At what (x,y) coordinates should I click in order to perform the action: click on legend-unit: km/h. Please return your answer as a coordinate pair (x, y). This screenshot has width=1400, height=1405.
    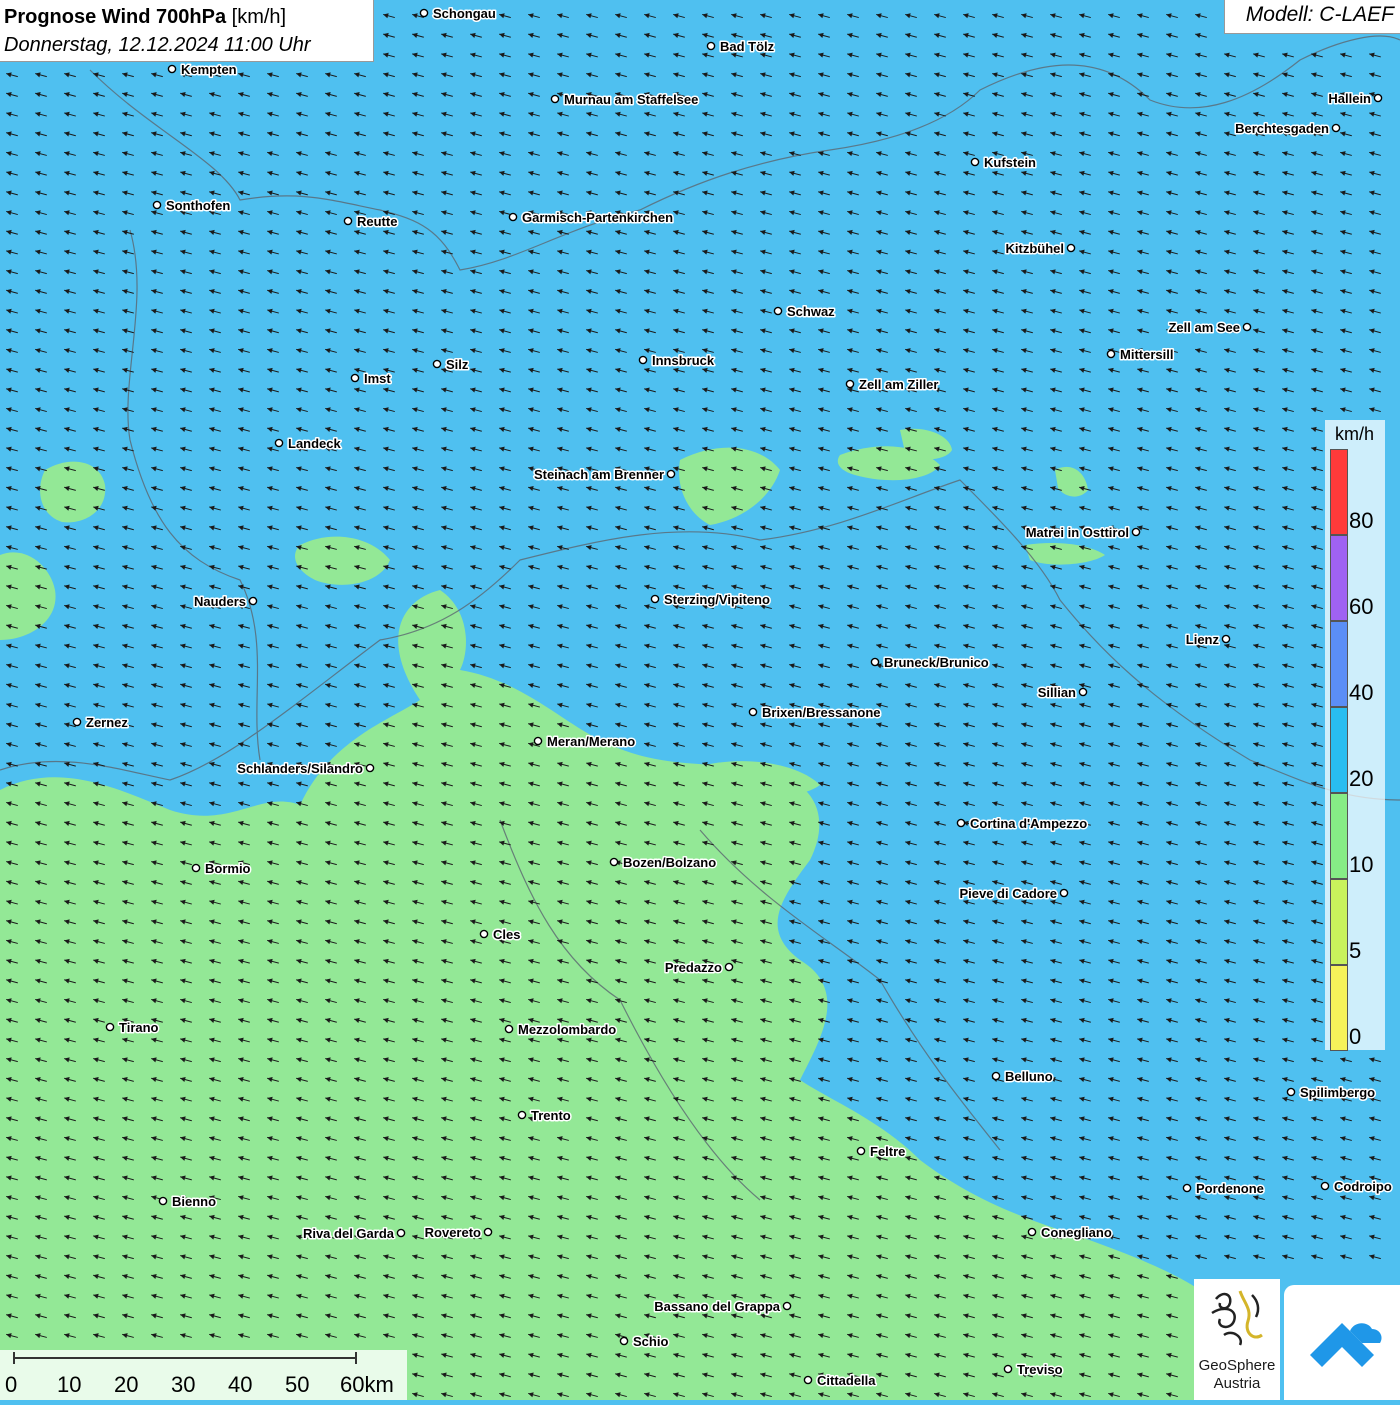
    Looking at the image, I should click on (1355, 434).